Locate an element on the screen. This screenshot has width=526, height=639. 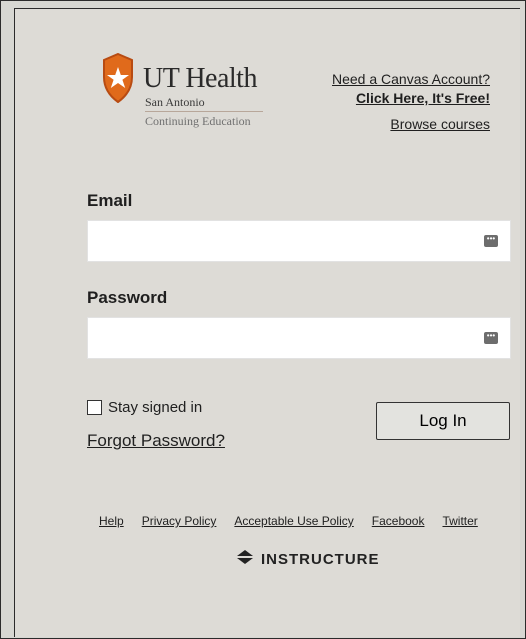
forgot-password-link: Forgot Password? is located at coordinates (156, 441).